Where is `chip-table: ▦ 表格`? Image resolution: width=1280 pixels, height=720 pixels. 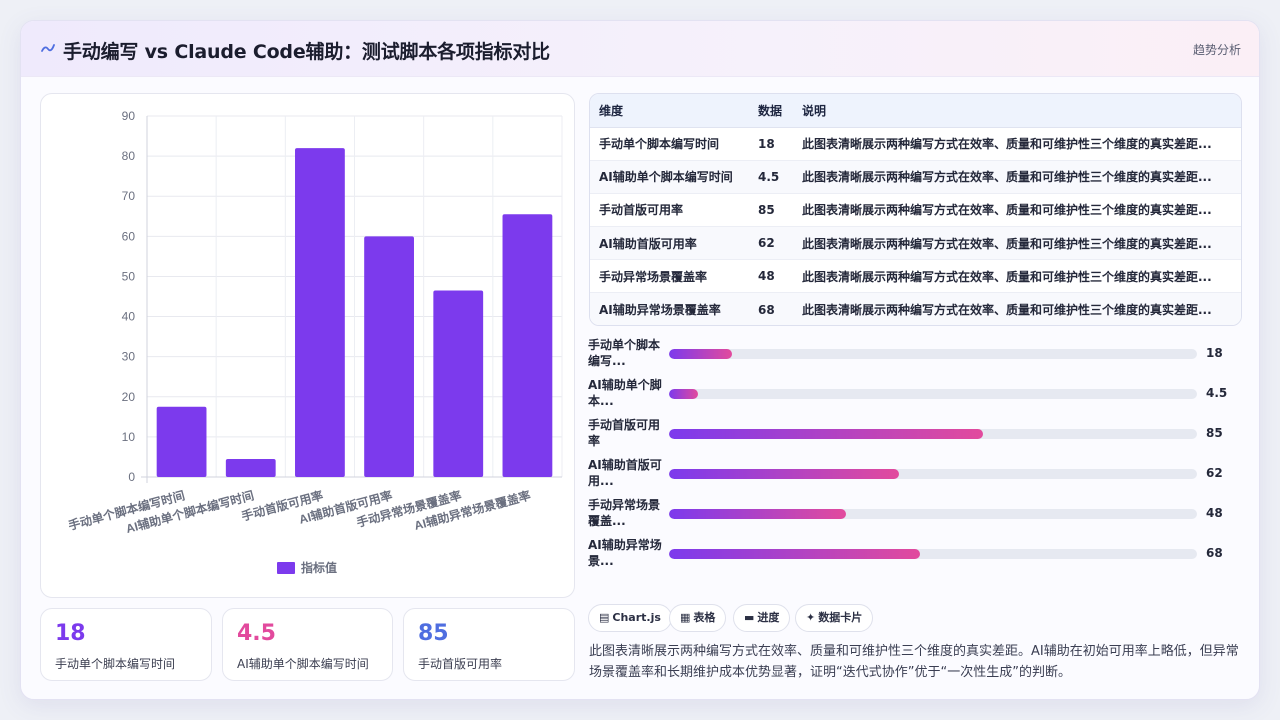
chip-table: ▦ 表格 is located at coordinates (698, 618).